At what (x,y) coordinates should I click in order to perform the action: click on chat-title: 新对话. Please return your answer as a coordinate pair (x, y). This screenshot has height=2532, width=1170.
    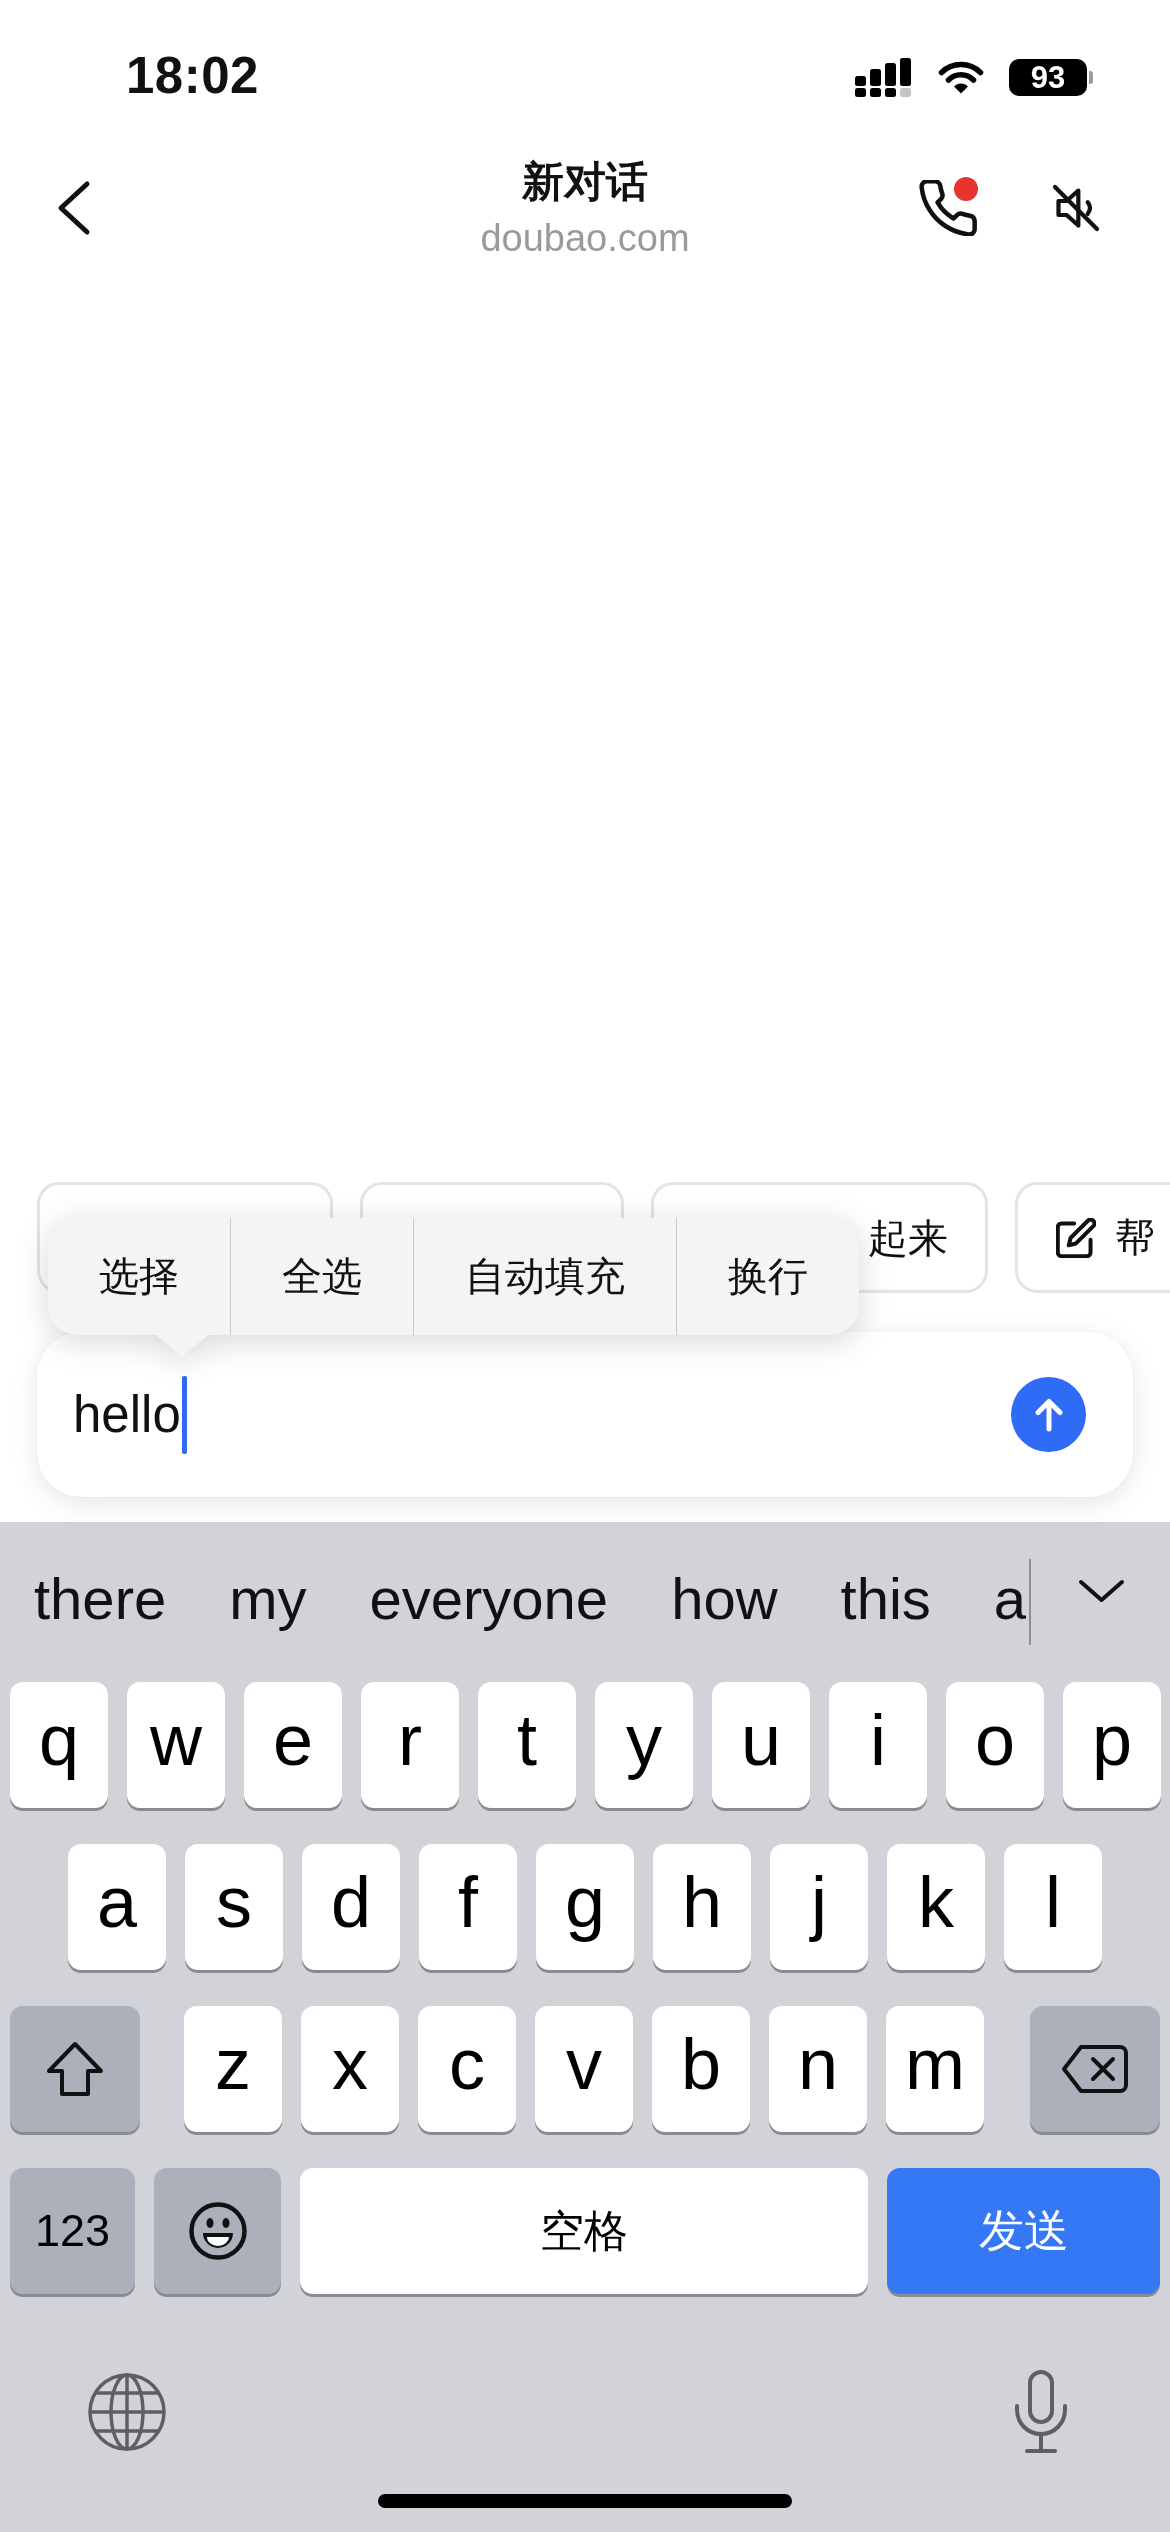
    Looking at the image, I should click on (585, 181).